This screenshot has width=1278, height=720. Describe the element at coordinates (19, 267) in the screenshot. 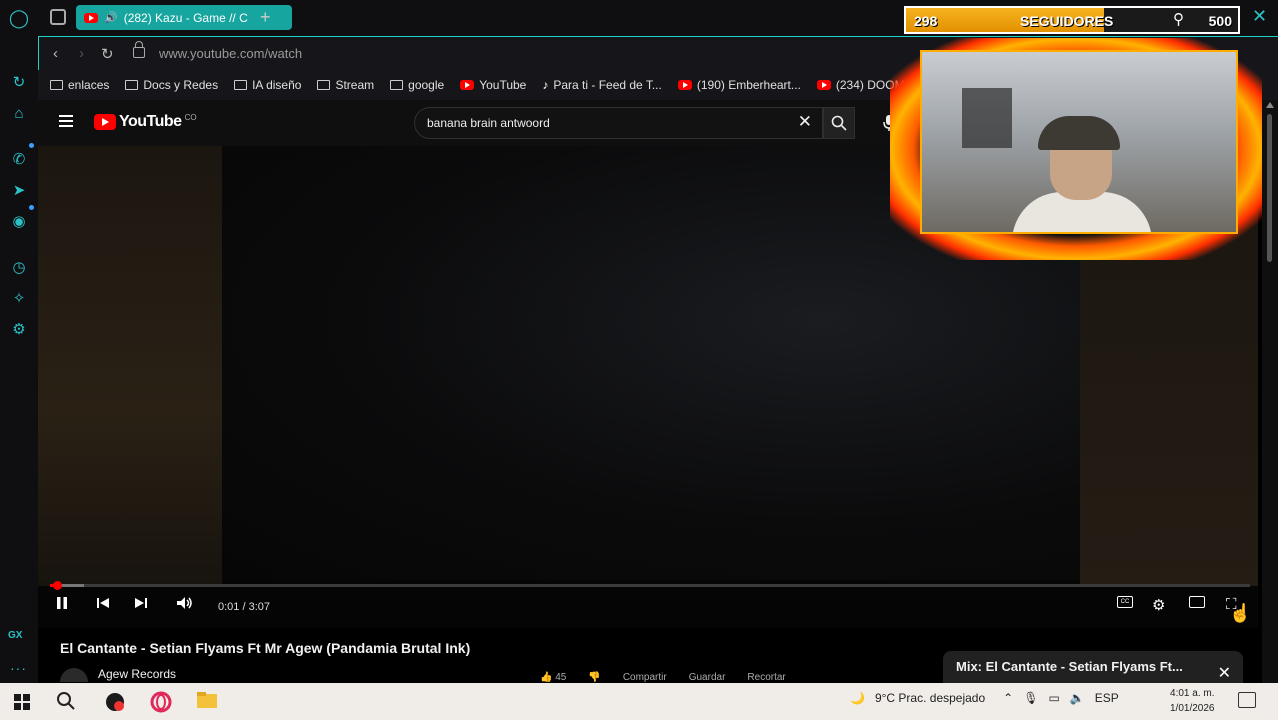

I see `history-icon: ◷` at that location.